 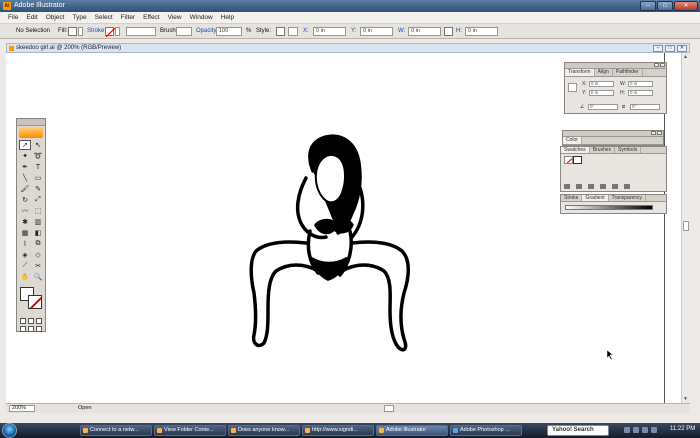 I want to click on tools-panel-header, so click(x=31, y=122).